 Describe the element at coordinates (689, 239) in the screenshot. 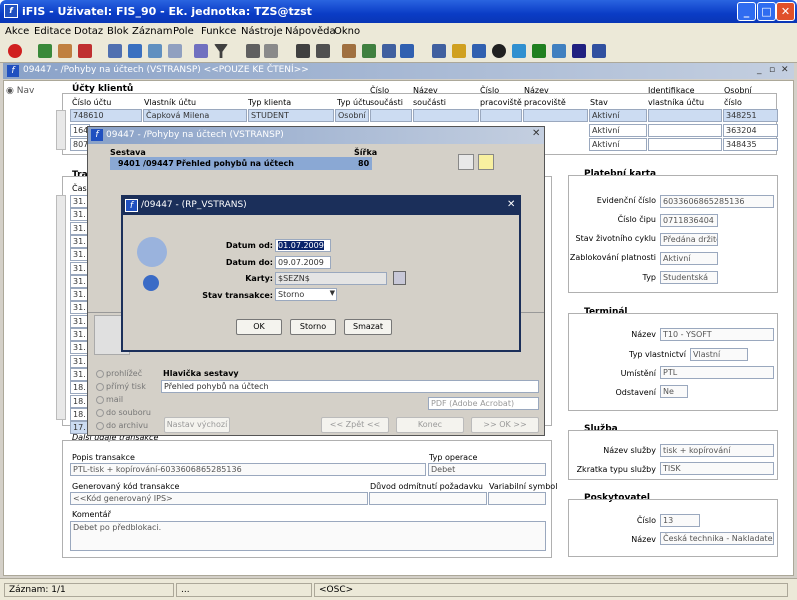

I see `stav-cyklu-field: Předána držiteli` at that location.